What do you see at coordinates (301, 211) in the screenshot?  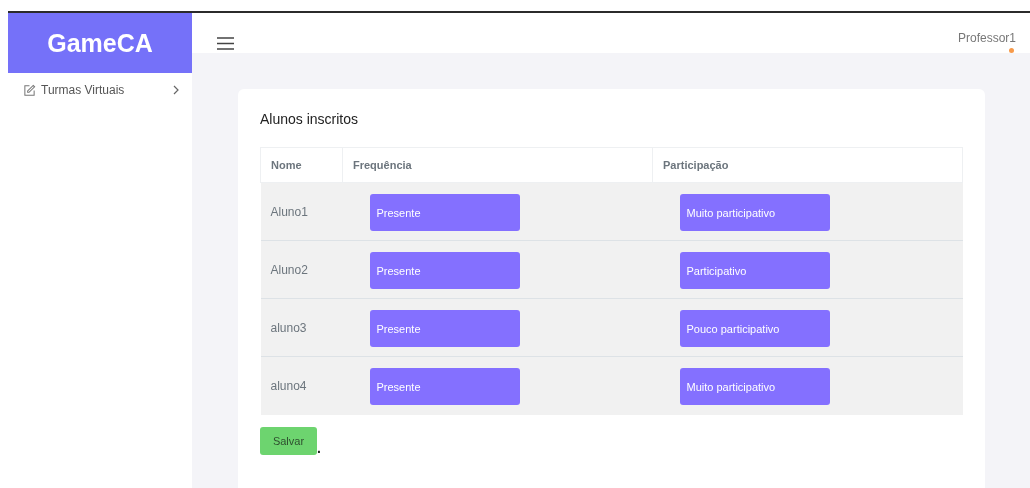 I see `table-cell: Aluno1` at bounding box center [301, 211].